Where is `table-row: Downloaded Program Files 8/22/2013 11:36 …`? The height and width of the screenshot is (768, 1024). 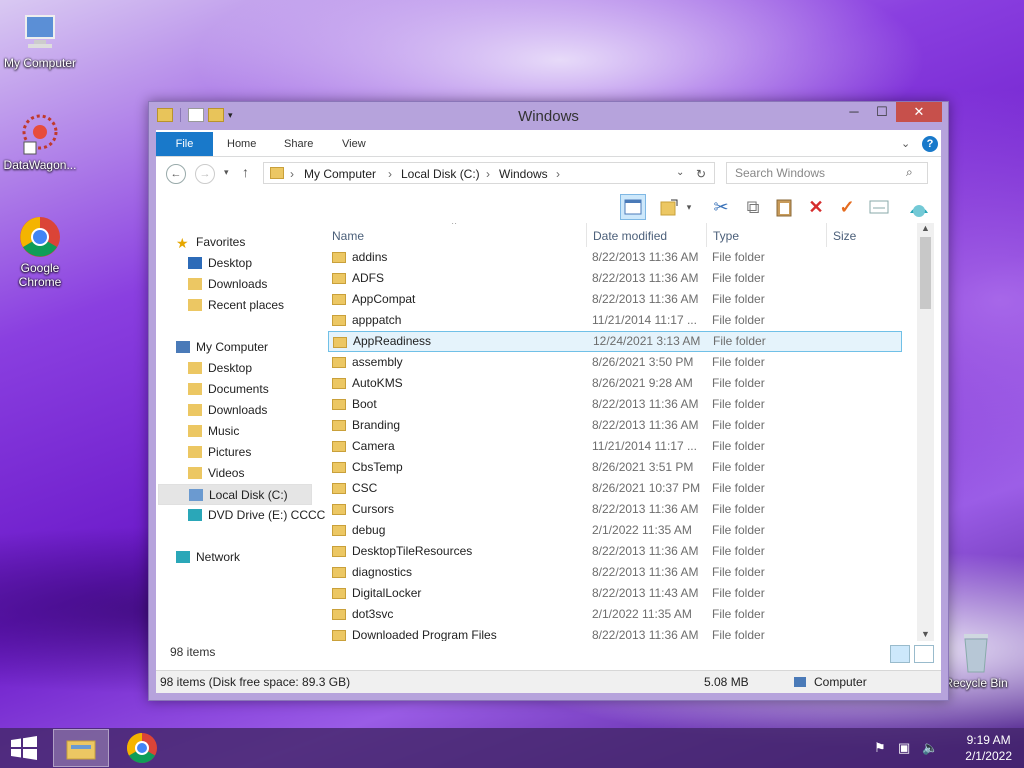 table-row: Downloaded Program Files 8/22/2013 11:36 … is located at coordinates (615, 633).